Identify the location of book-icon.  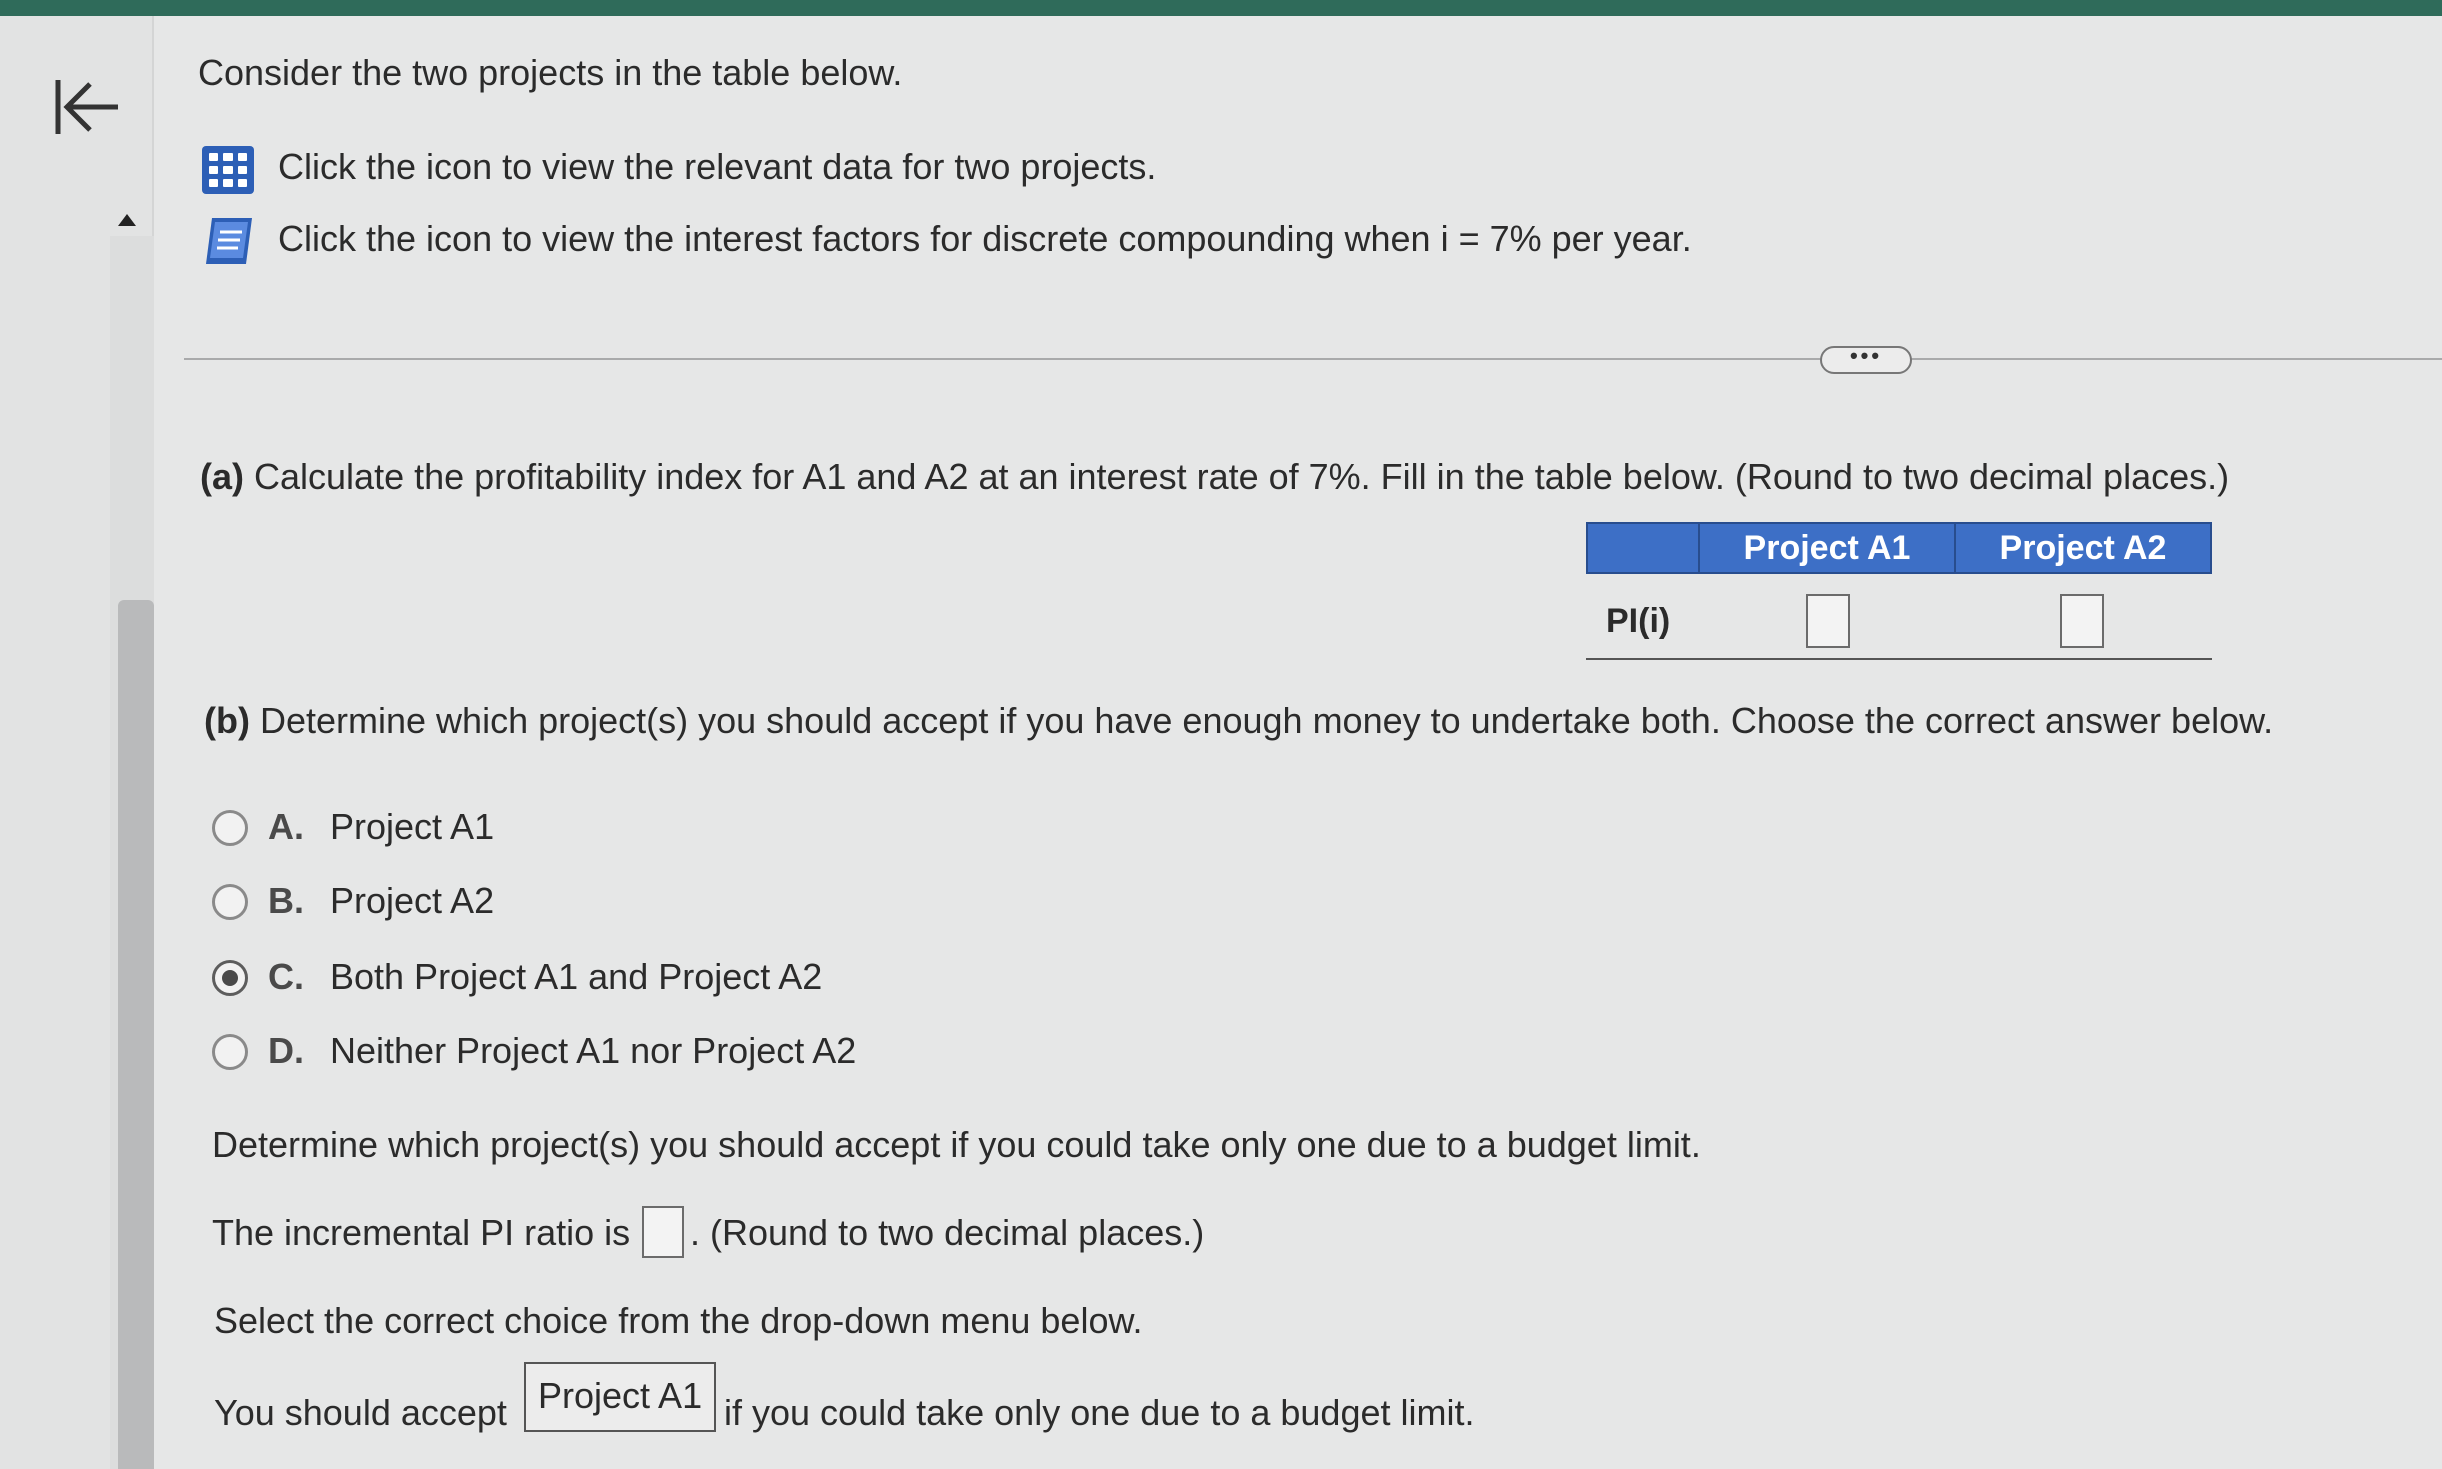
(230, 241).